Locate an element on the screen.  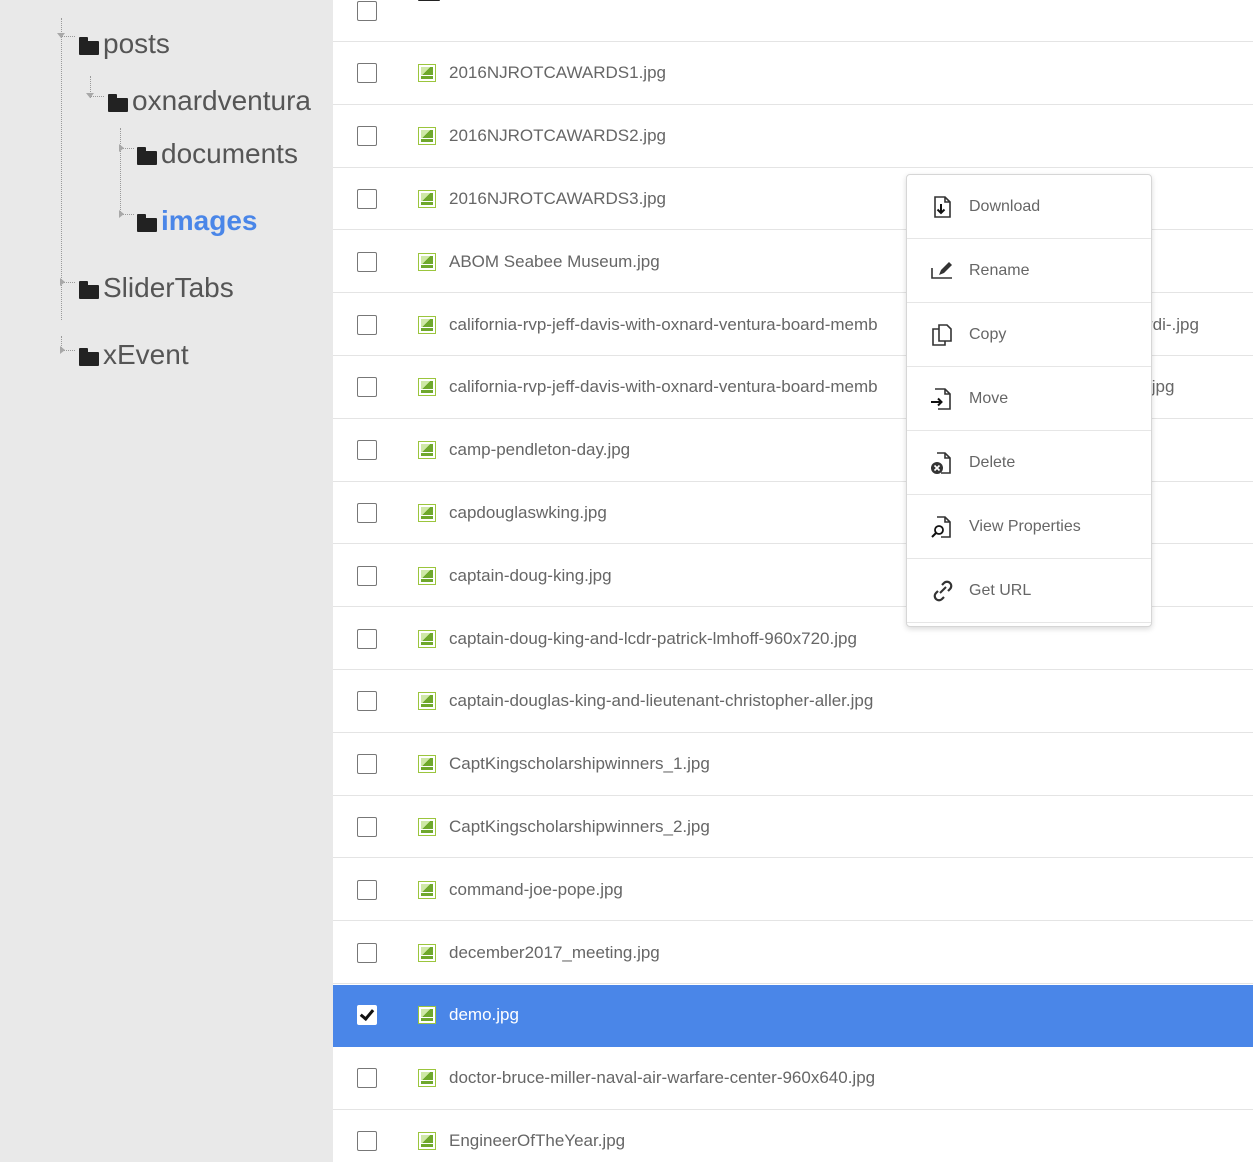
menu-item-view-properties: View Properties is located at coordinates (1029, 527).